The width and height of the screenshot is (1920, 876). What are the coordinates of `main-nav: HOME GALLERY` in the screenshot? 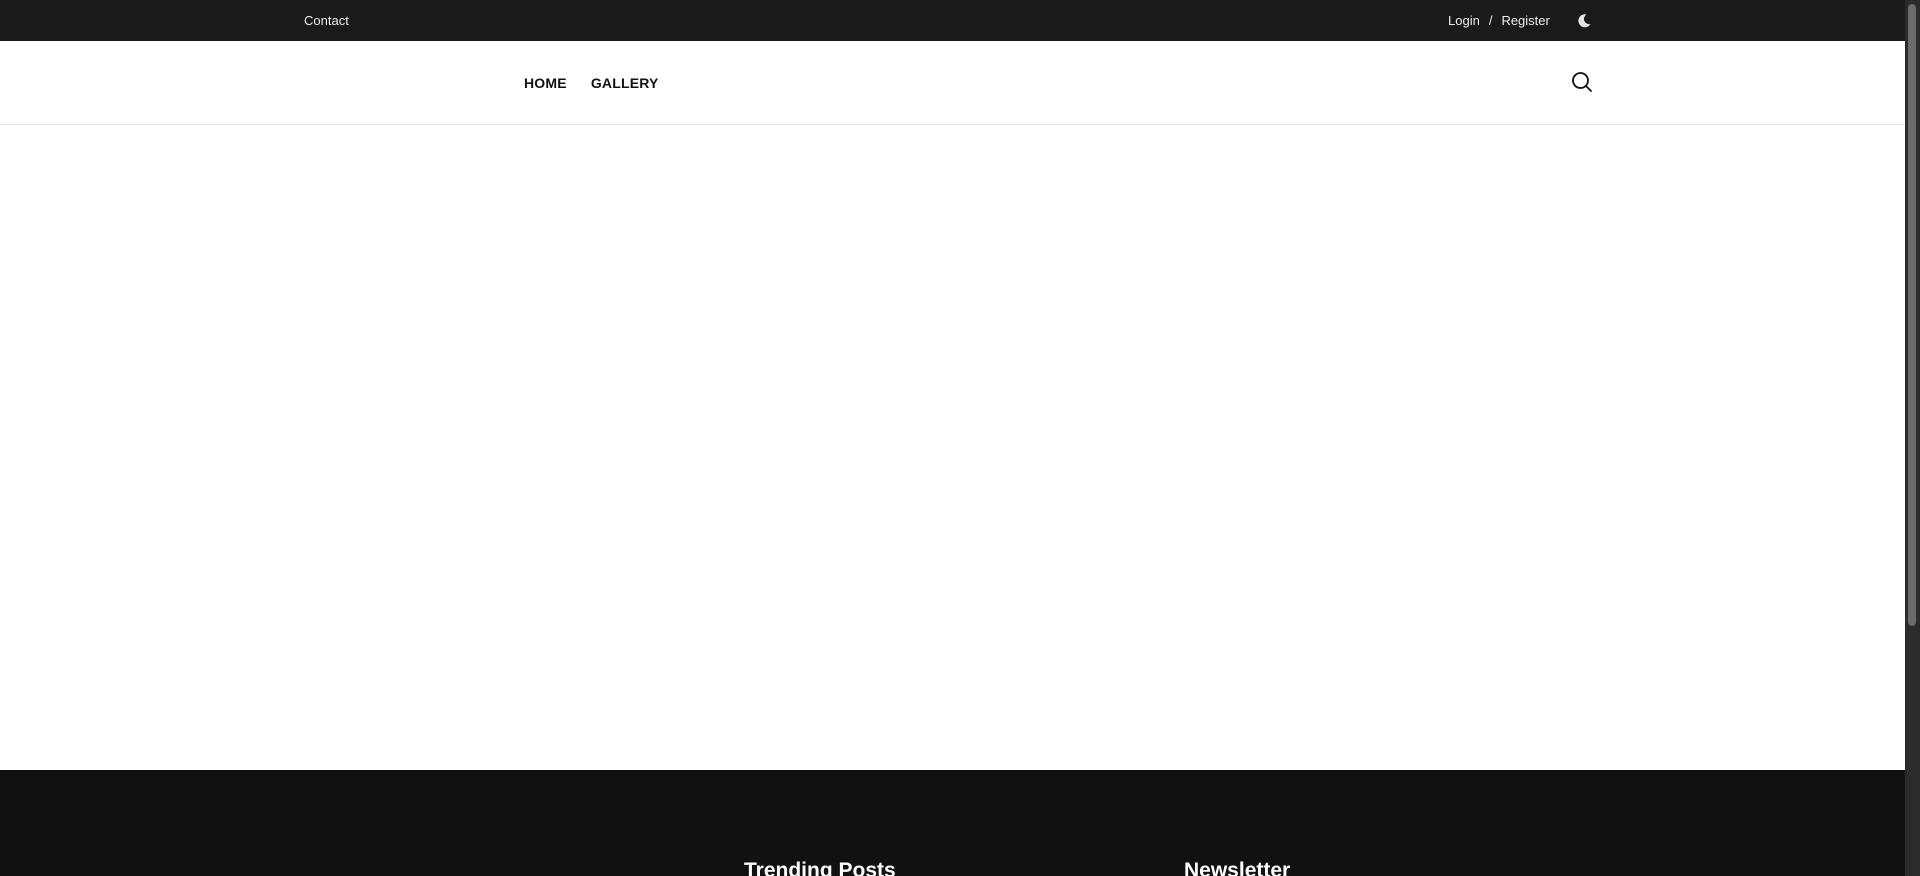 It's located at (591, 83).